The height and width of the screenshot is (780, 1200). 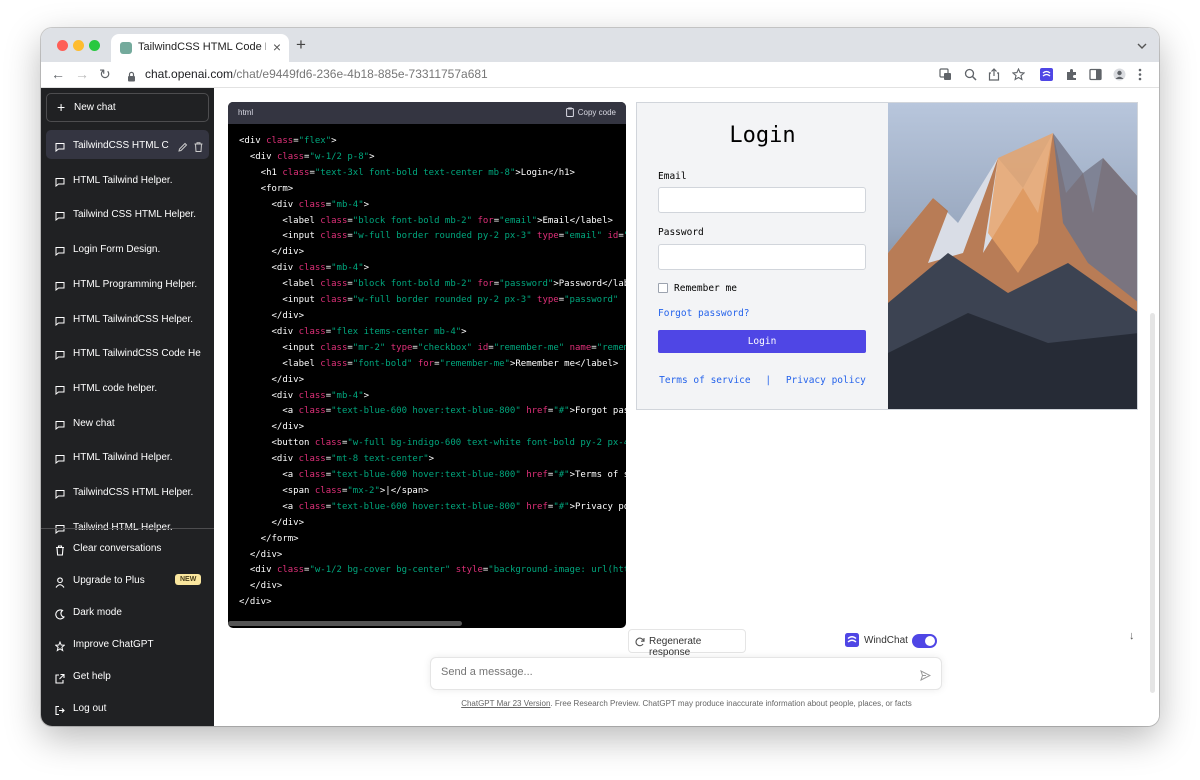 I want to click on code-token: "font-bold", so click(x=382, y=363).